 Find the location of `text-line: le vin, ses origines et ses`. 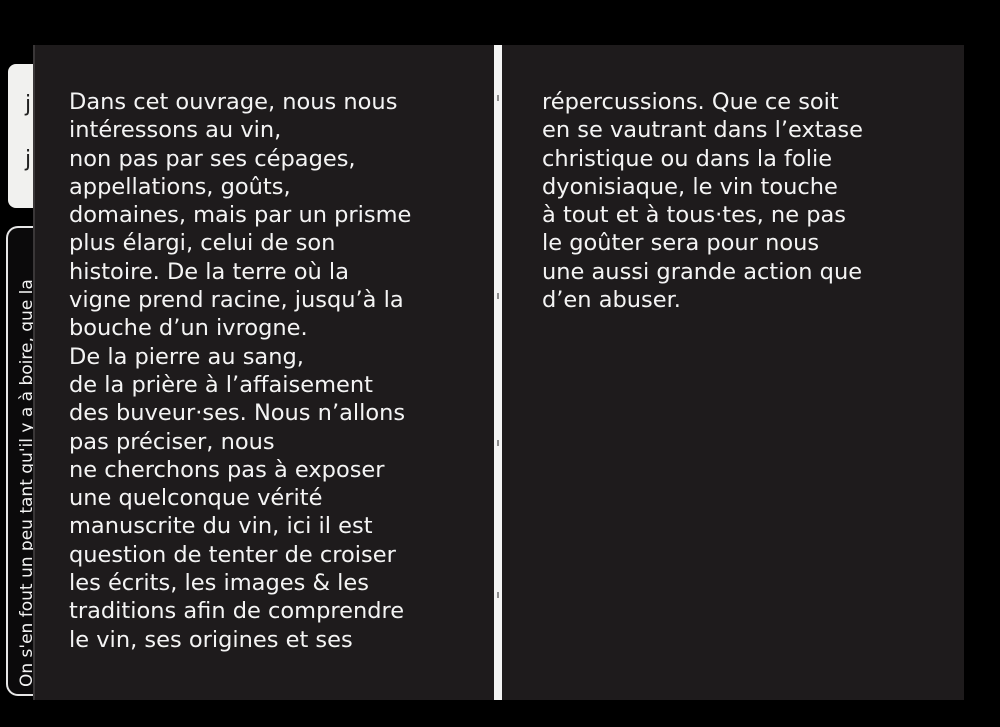

text-line: le vin, ses origines et ses is located at coordinates (211, 639).